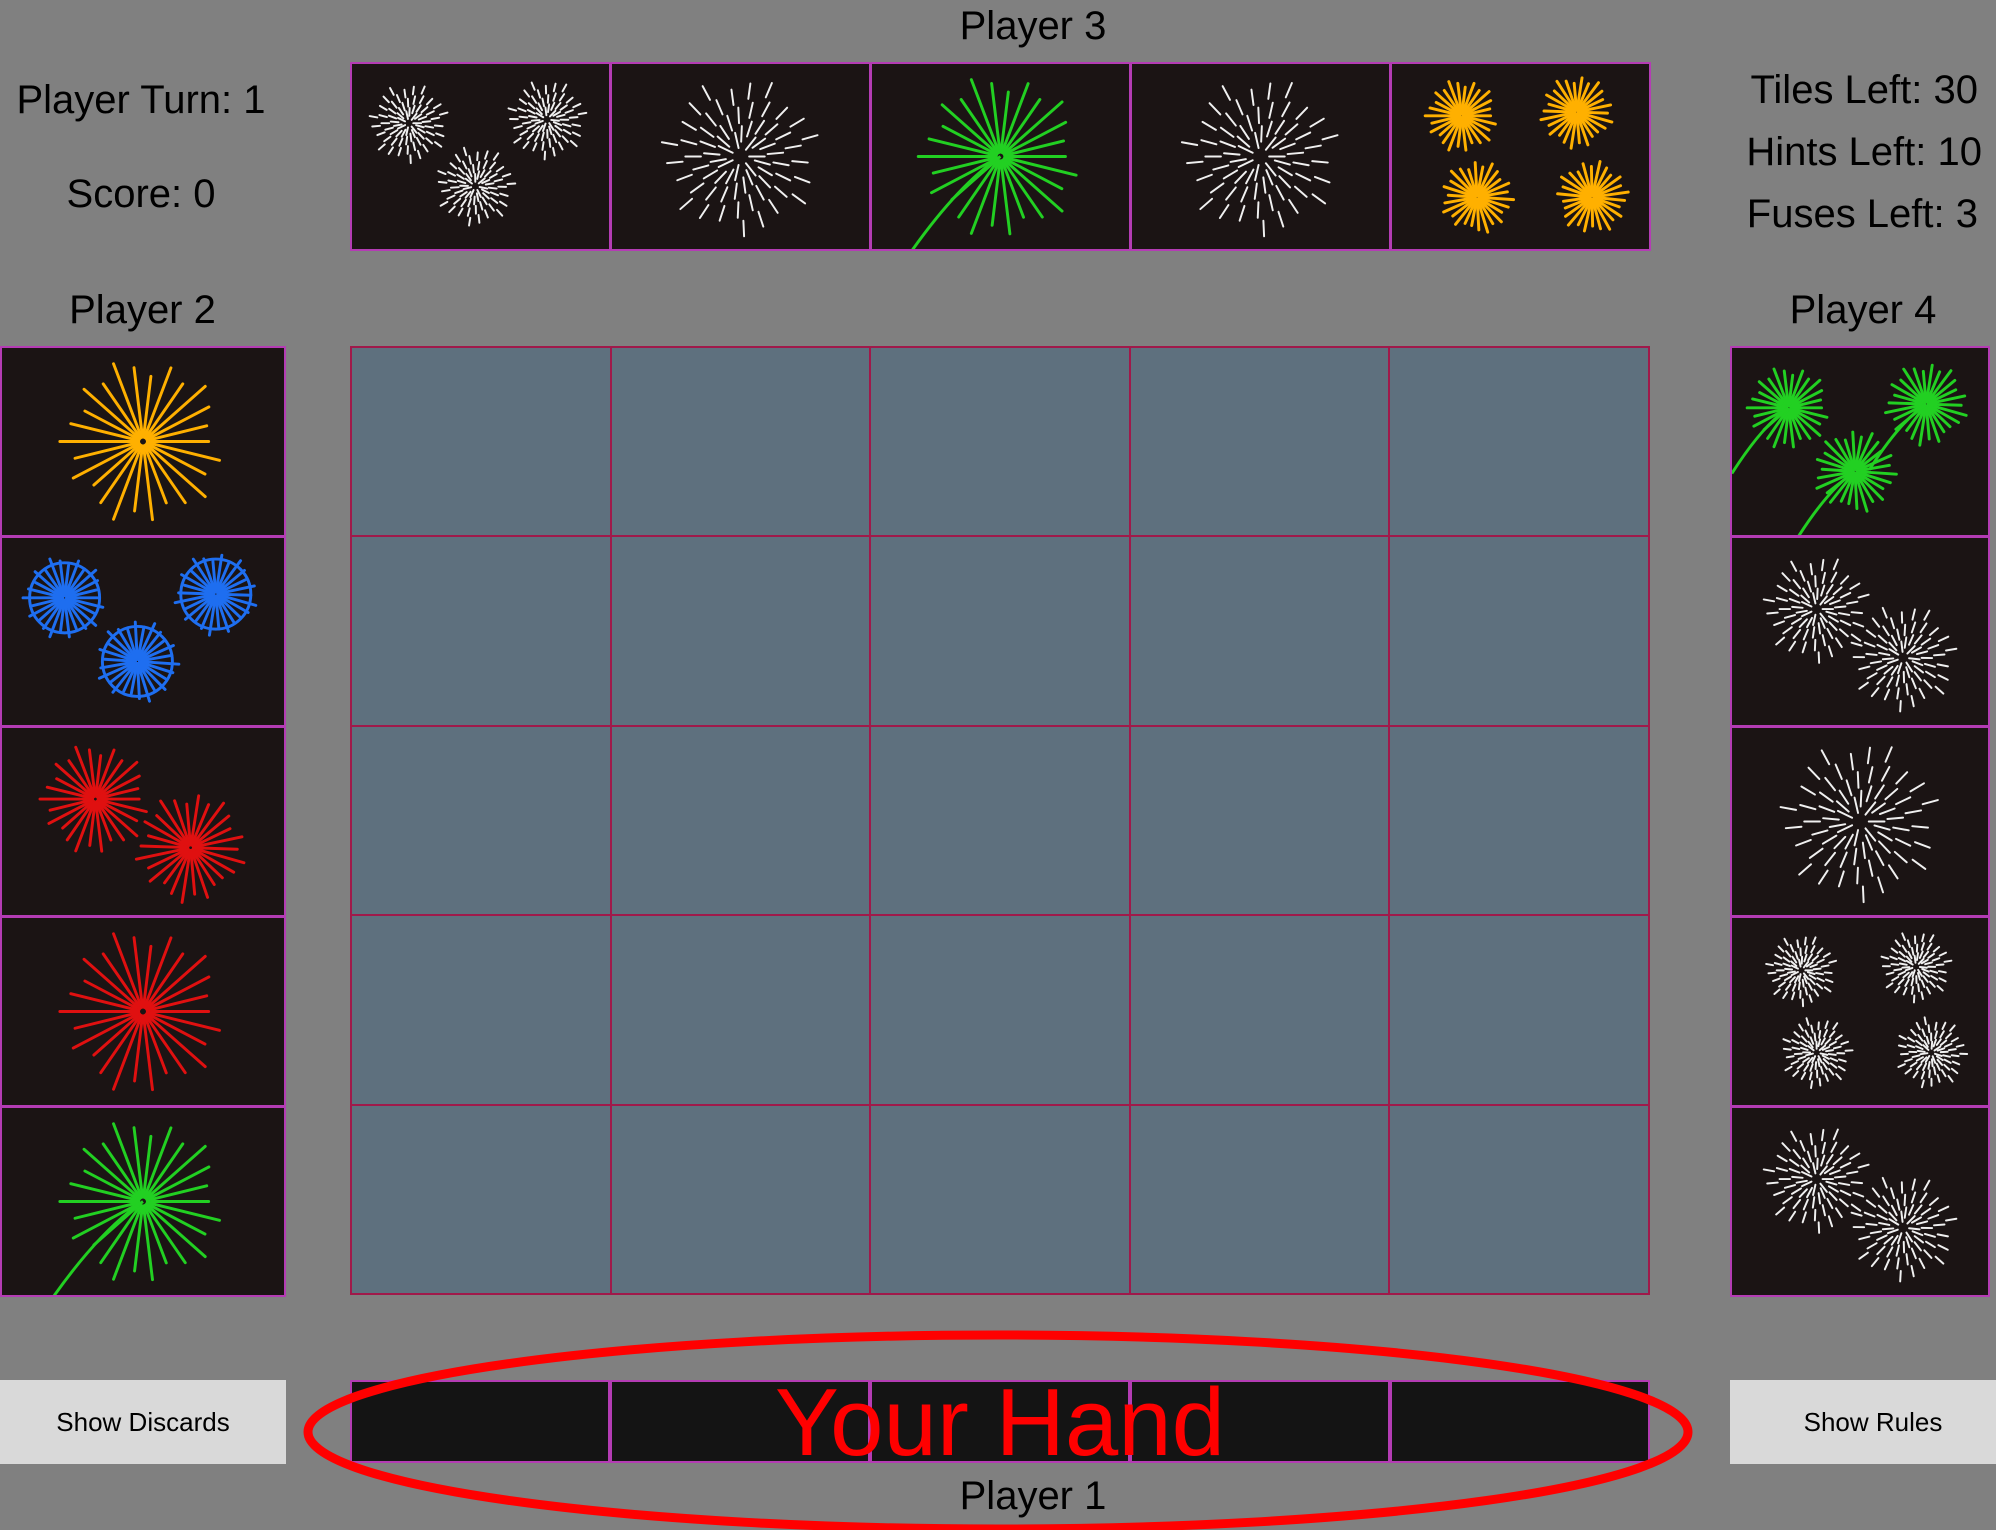 This screenshot has height=1530, width=1996. What do you see at coordinates (143, 1422) in the screenshot?
I see `show-discards-button: Show Discards` at bounding box center [143, 1422].